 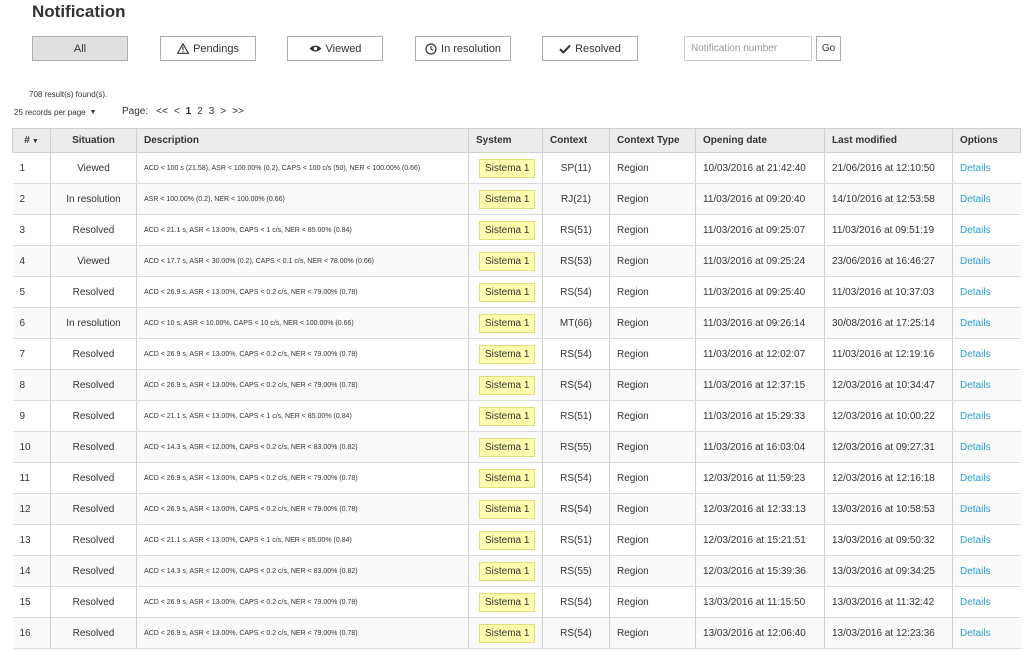 I want to click on cell-number: 14, so click(x=31, y=571).